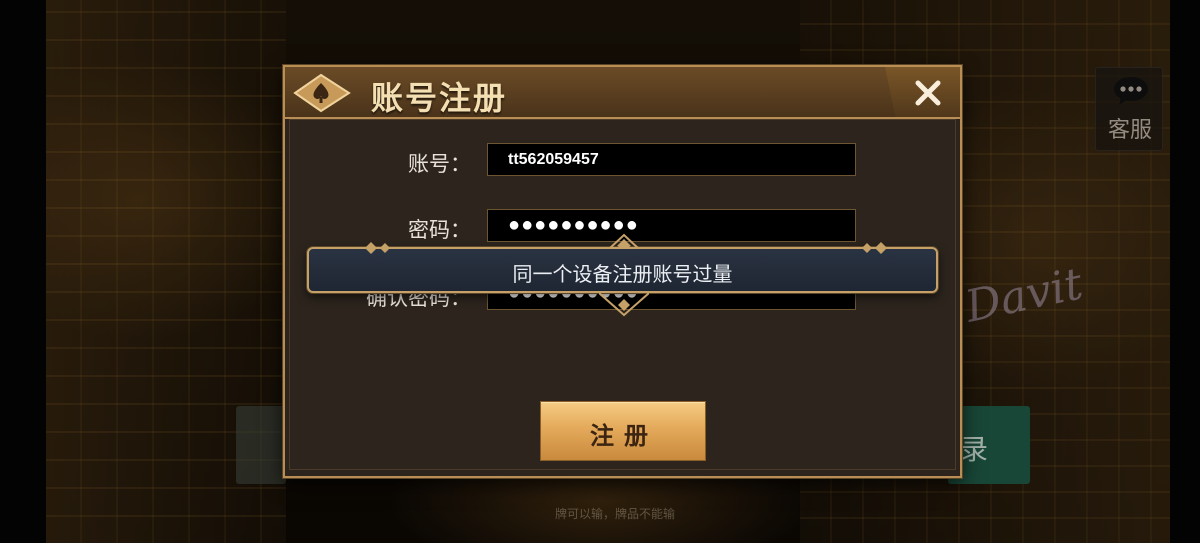 The height and width of the screenshot is (543, 1200). I want to click on account-row: 账号： tt562059457, so click(622, 161).